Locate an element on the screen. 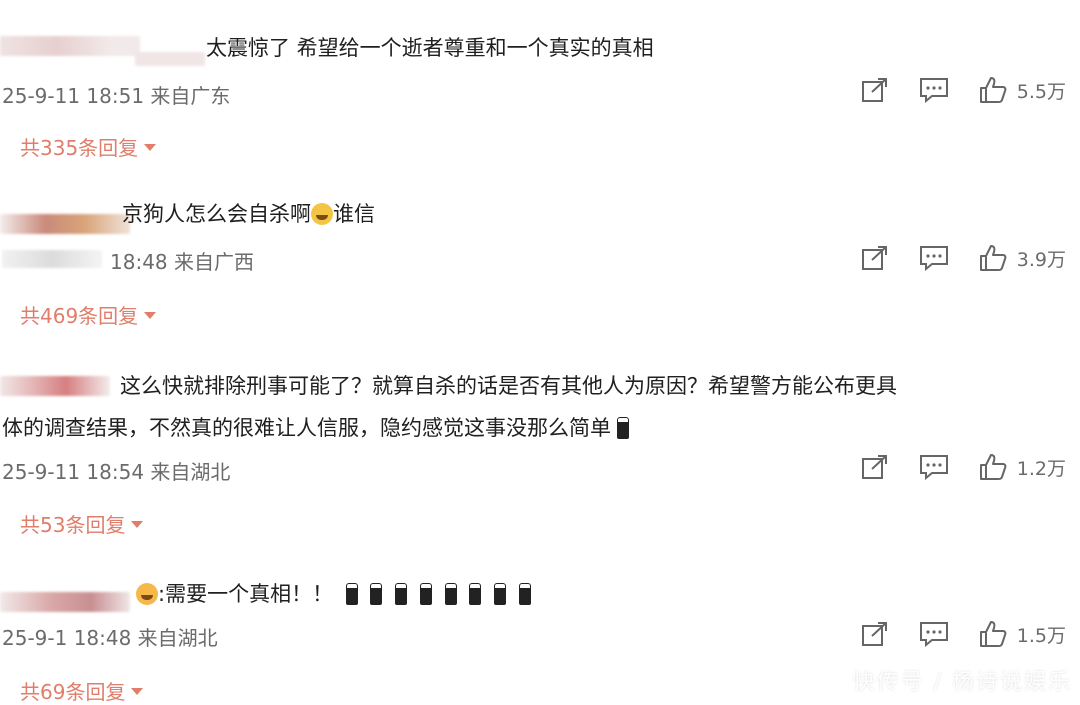 Image resolution: width=1080 pixels, height=705 pixels. like-count: 3.9万 is located at coordinates (1041, 259).